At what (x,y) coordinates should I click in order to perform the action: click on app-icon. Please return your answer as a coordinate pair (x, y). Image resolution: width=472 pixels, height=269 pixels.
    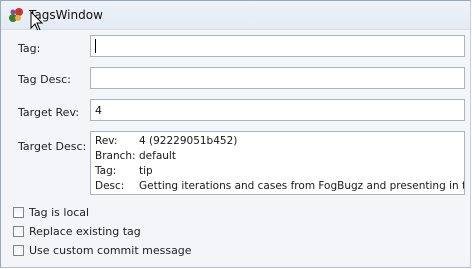
    Looking at the image, I should click on (16, 15).